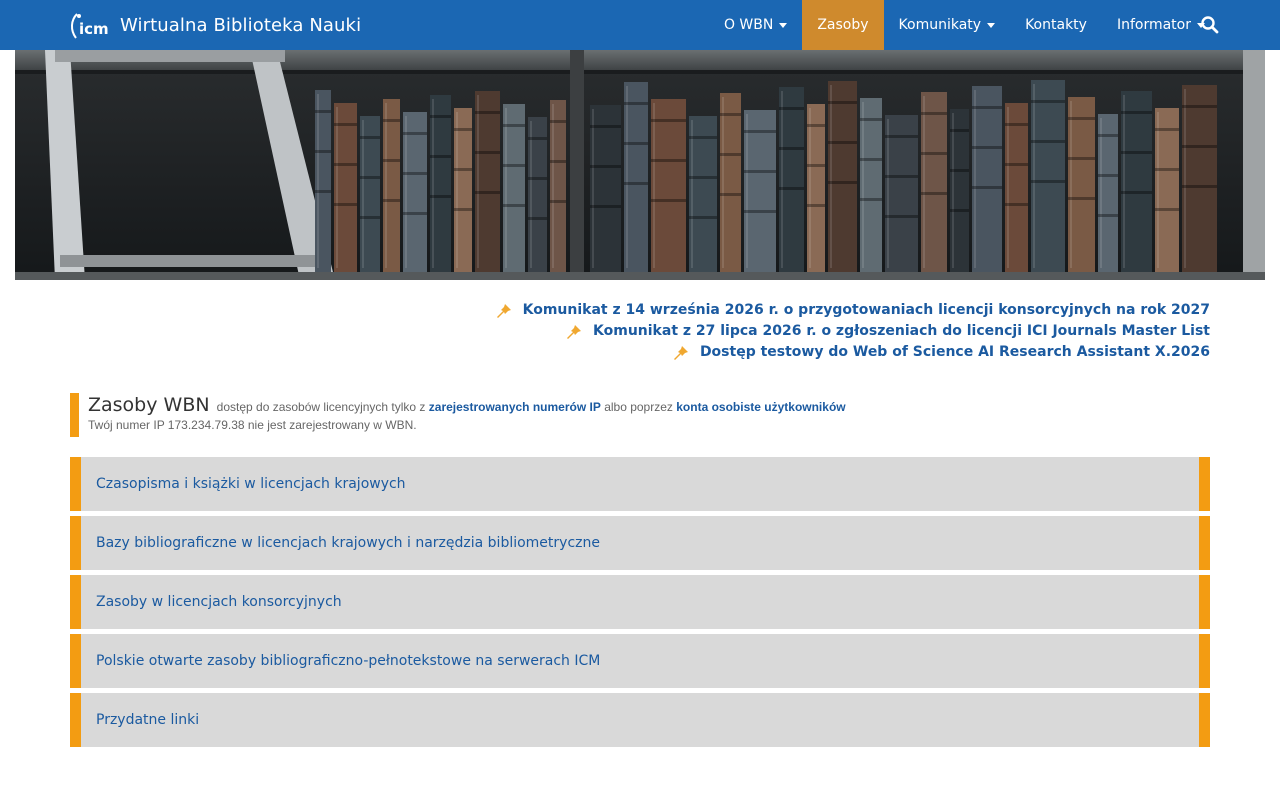 This screenshot has height=800, width=1280. I want to click on caret-down-icon, so click(783, 25).